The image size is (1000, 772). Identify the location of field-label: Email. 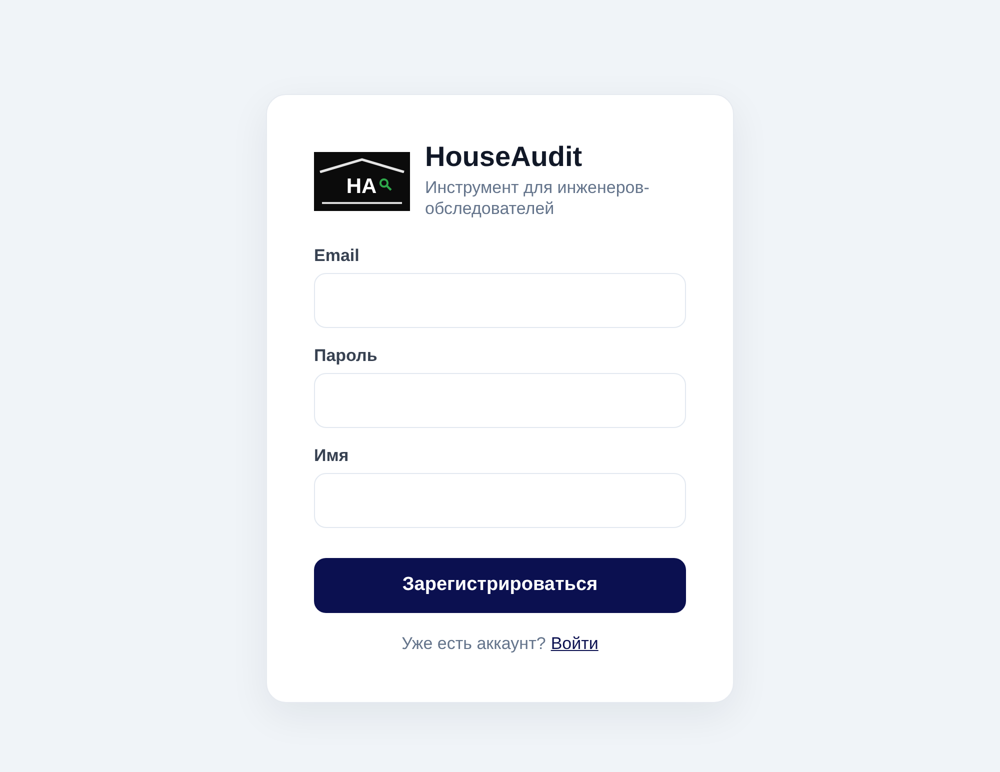
(337, 256).